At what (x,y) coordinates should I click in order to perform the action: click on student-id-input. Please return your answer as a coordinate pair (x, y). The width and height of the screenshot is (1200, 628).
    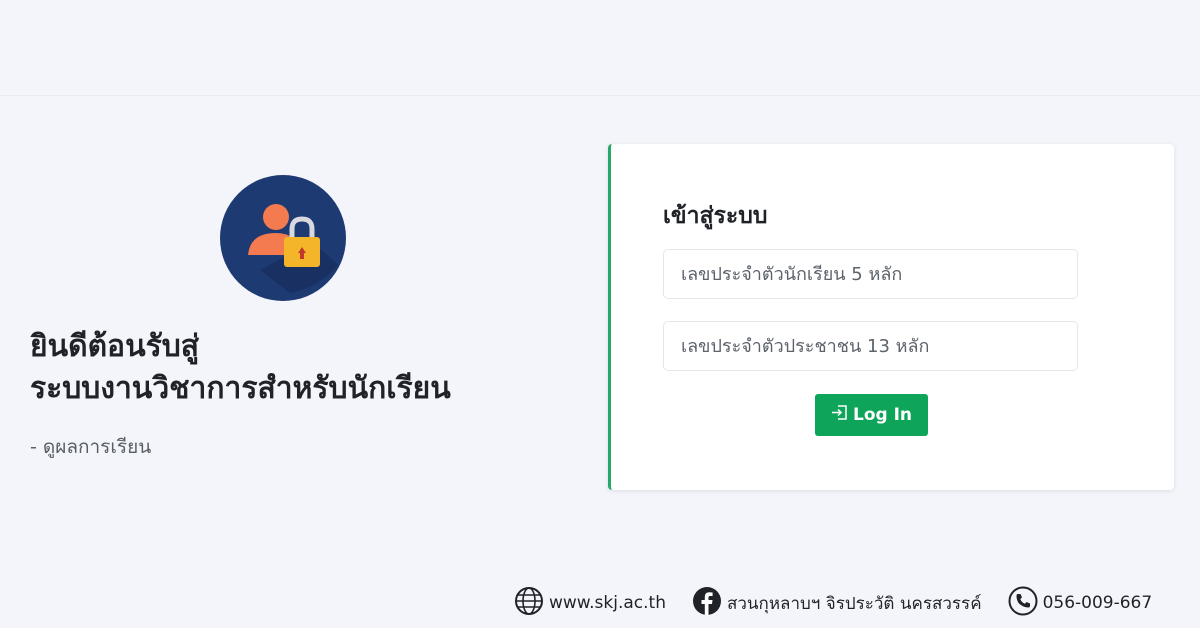
    Looking at the image, I should click on (870, 274).